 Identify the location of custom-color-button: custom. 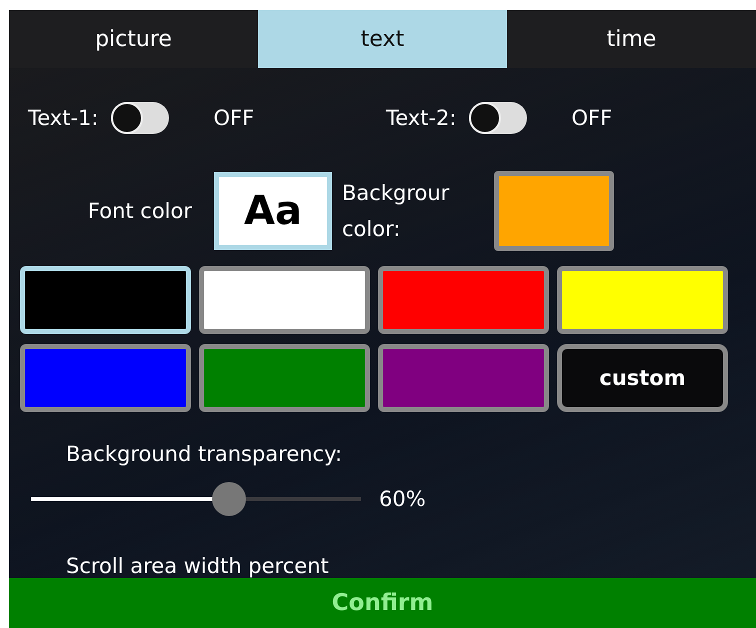
(642, 378).